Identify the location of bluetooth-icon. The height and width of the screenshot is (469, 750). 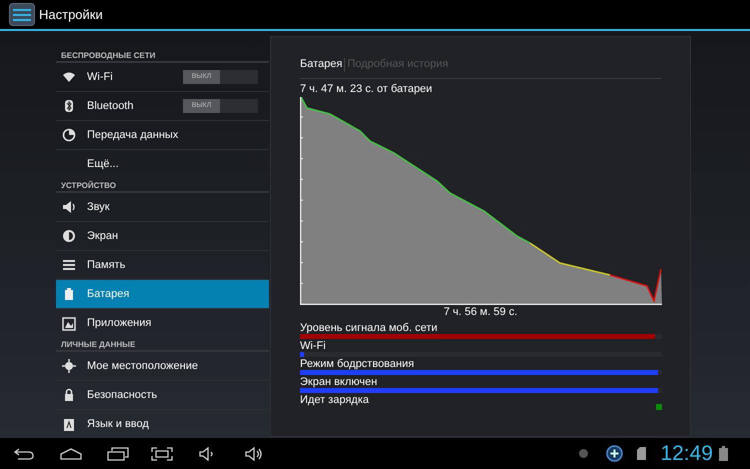
(69, 106).